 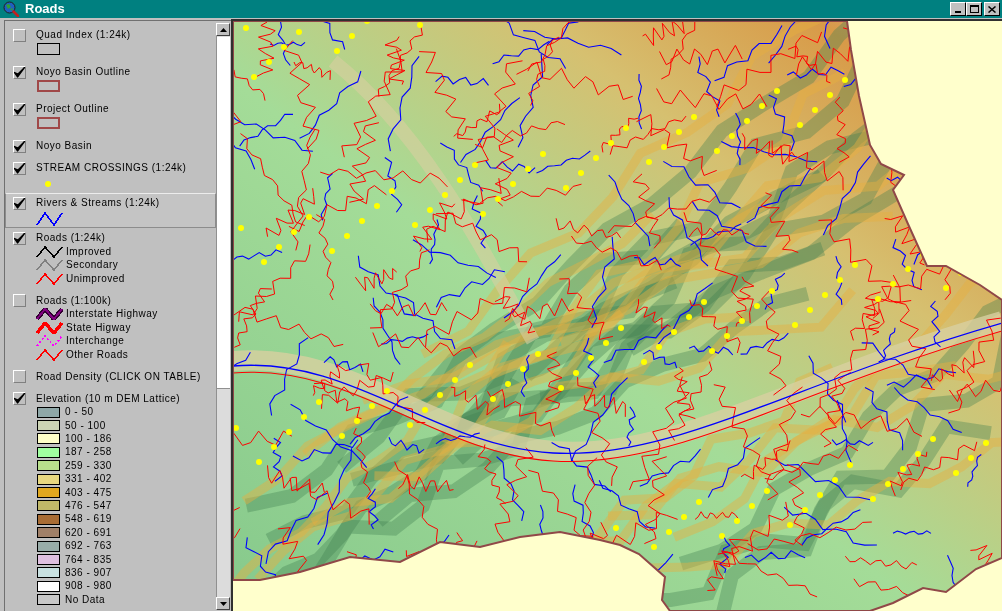 I want to click on legend-layer: Roads (1:24k) Improved Secondary Unimproved, so click(x=110, y=259).